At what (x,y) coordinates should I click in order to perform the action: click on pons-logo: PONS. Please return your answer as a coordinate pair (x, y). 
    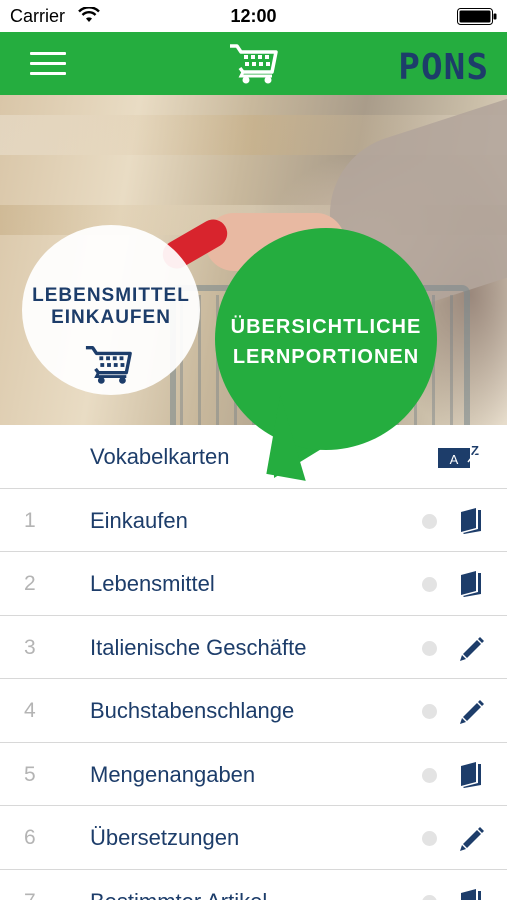
    Looking at the image, I should click on (443, 67).